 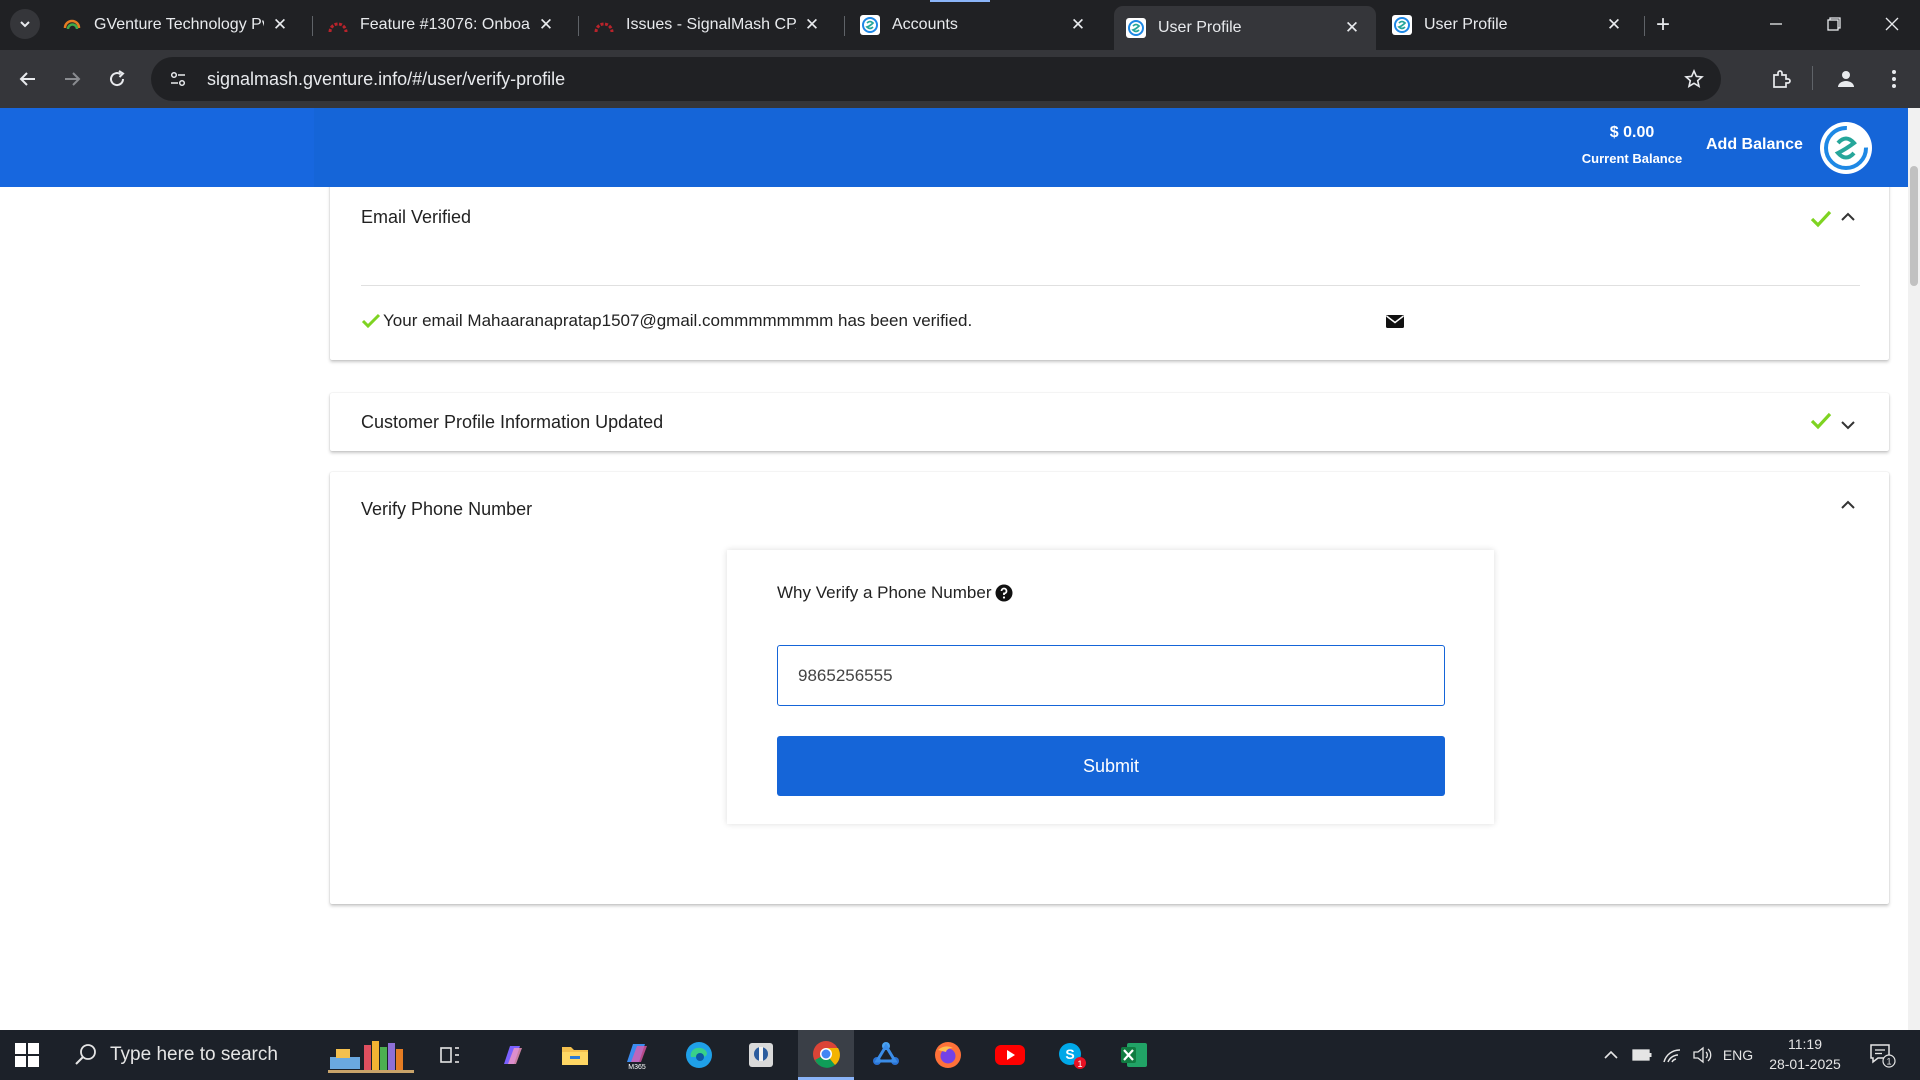 What do you see at coordinates (1466, 24) in the screenshot?
I see `tab-title: User Profile` at bounding box center [1466, 24].